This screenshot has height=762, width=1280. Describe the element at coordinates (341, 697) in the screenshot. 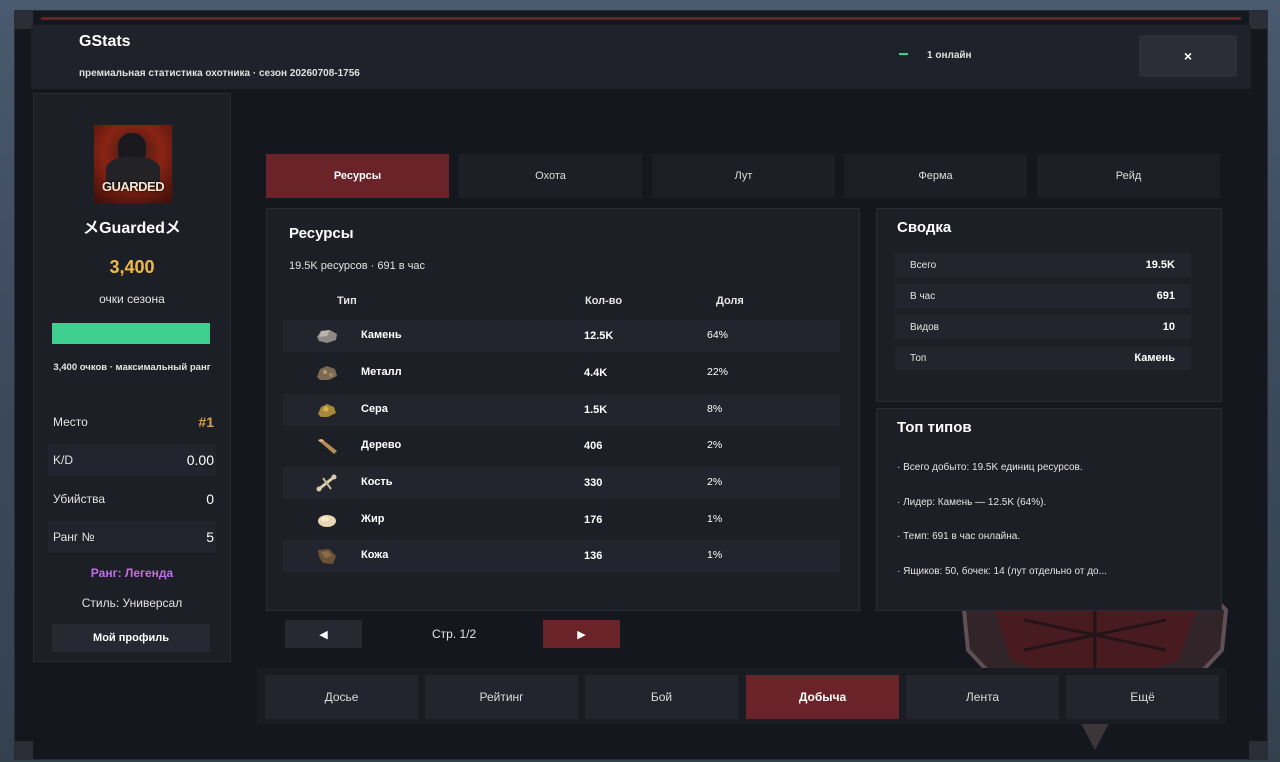

I see `nav-dossier: Досье` at that location.